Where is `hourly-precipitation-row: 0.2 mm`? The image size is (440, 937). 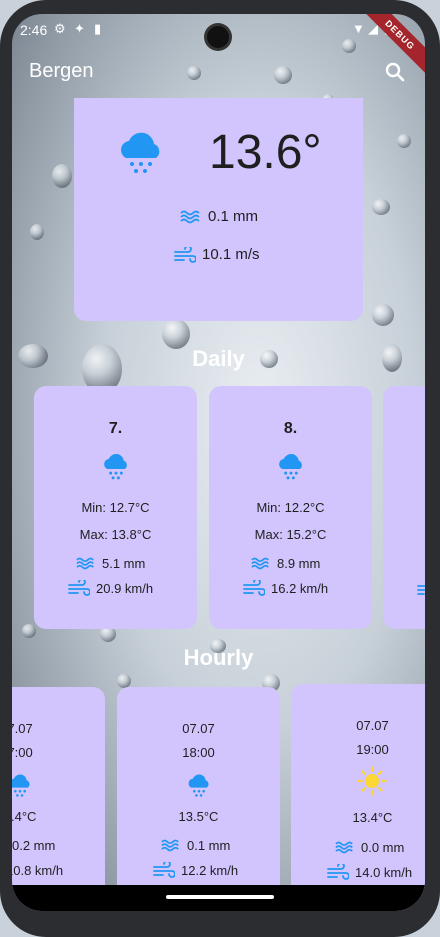
hourly-precipitation-row: 0.2 mm is located at coordinates (33, 845).